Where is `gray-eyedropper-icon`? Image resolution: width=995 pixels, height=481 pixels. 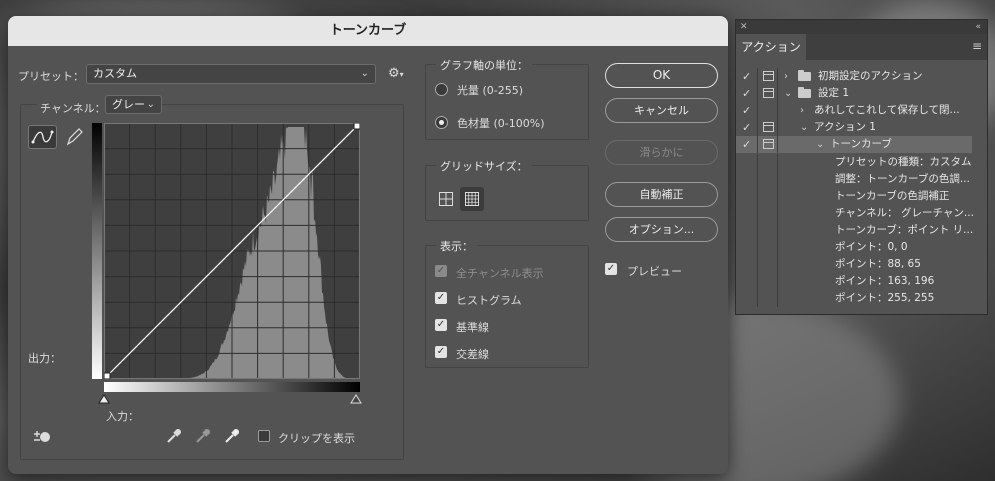 gray-eyedropper-icon is located at coordinates (203, 436).